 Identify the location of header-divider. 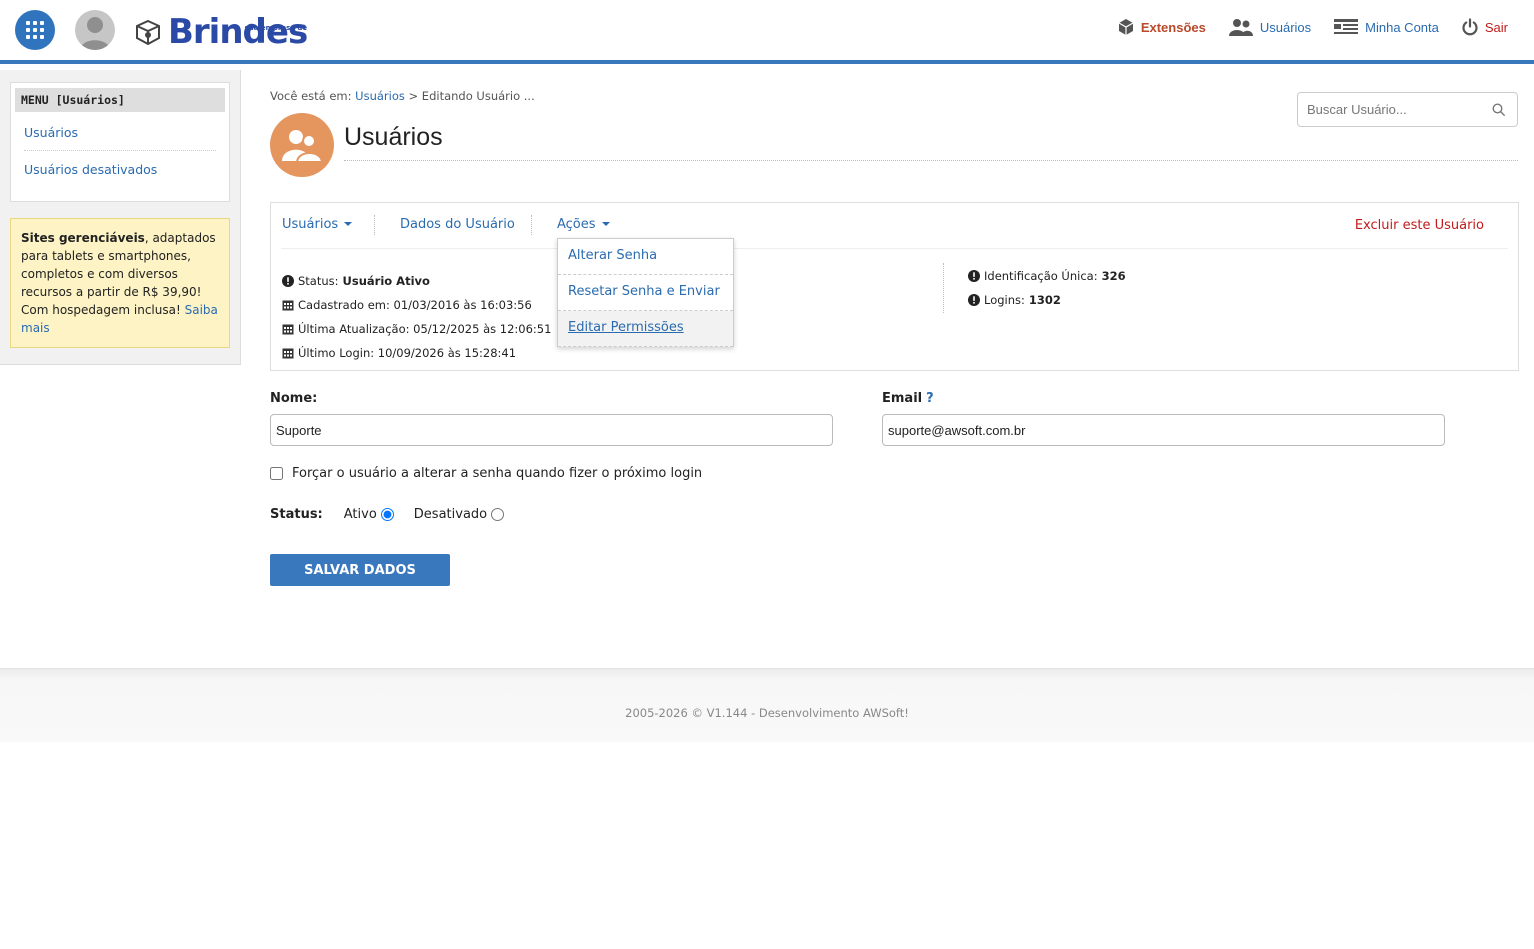
(767, 62).